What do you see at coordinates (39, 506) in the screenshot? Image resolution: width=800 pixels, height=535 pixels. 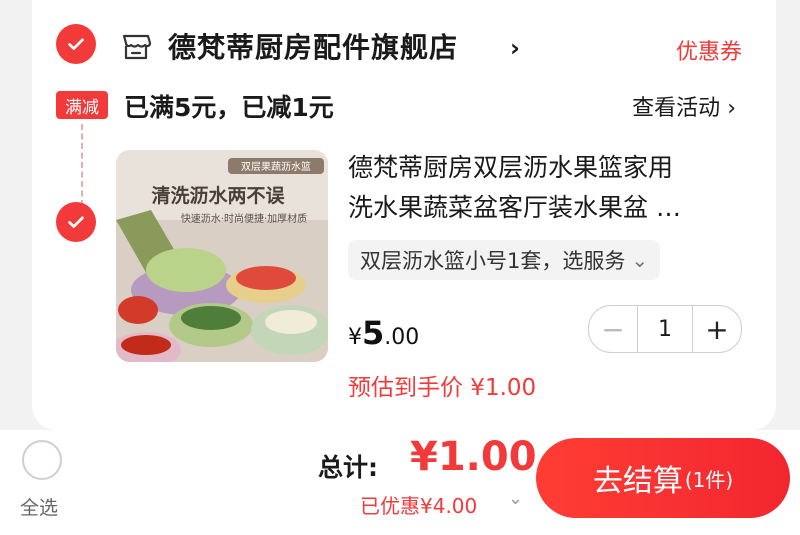 I see `select-all-label: 全选` at bounding box center [39, 506].